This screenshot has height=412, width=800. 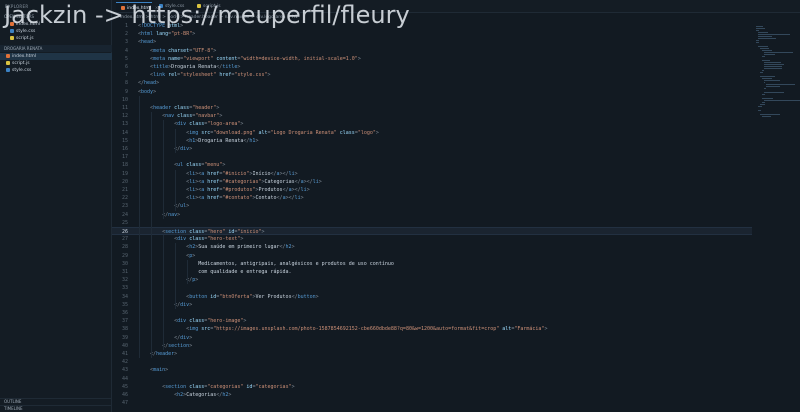 What do you see at coordinates (56, 56) in the screenshot?
I see `file-item-index-html: index.html` at bounding box center [56, 56].